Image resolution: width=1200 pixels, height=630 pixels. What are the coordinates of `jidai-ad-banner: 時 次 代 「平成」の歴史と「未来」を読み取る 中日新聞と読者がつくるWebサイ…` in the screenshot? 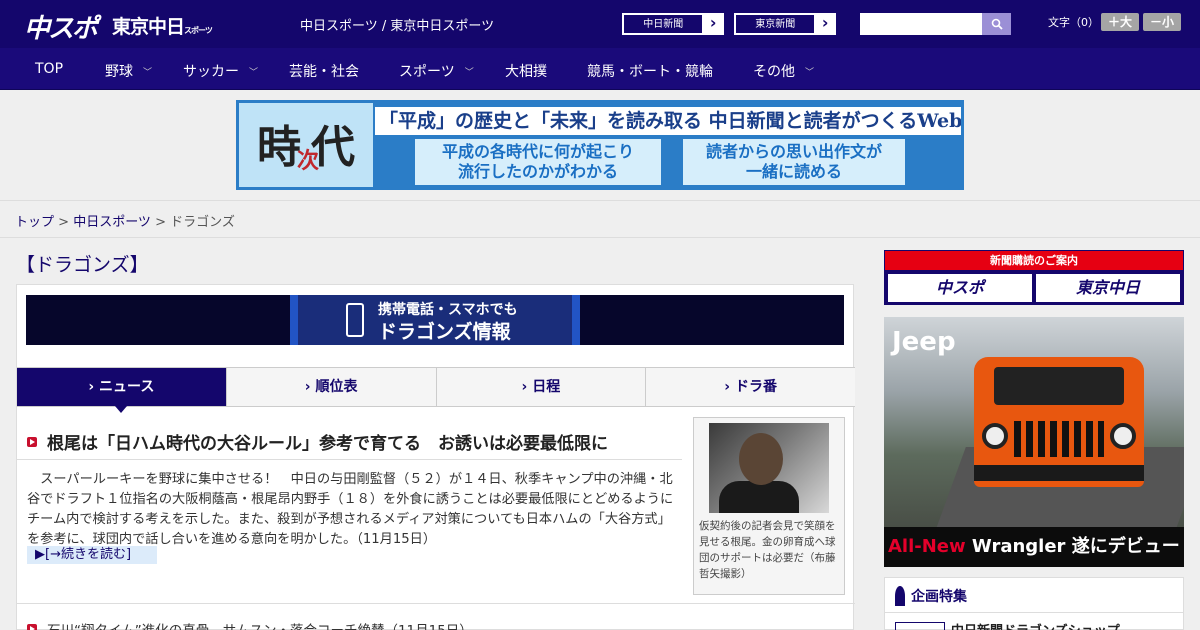 It's located at (600, 145).